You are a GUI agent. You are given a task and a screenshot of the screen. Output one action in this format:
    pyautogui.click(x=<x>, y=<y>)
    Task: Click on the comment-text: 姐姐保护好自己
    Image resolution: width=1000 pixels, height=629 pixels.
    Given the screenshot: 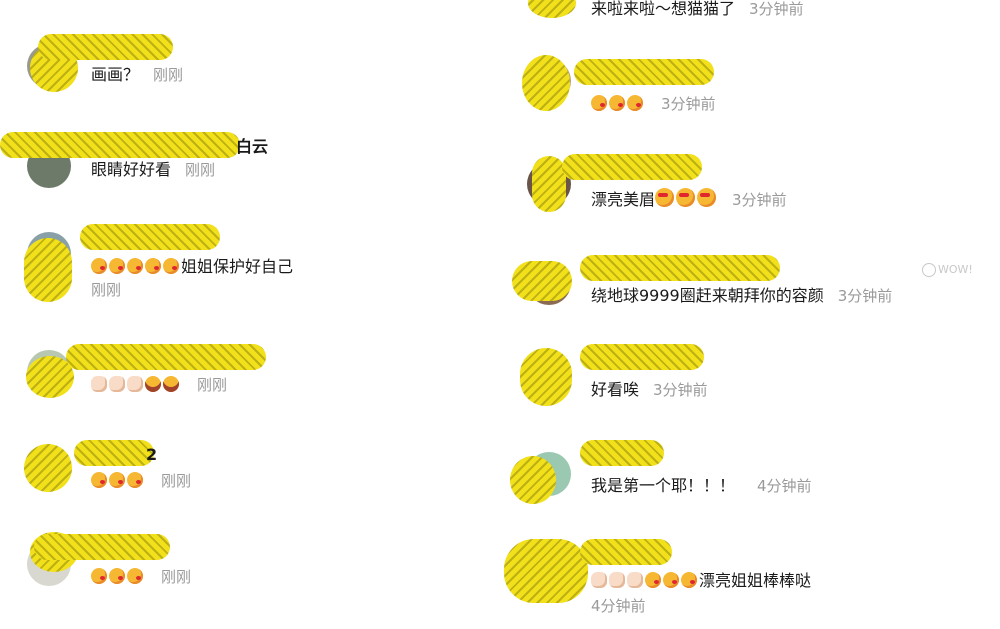 What is the action you would take?
    pyautogui.click(x=237, y=266)
    